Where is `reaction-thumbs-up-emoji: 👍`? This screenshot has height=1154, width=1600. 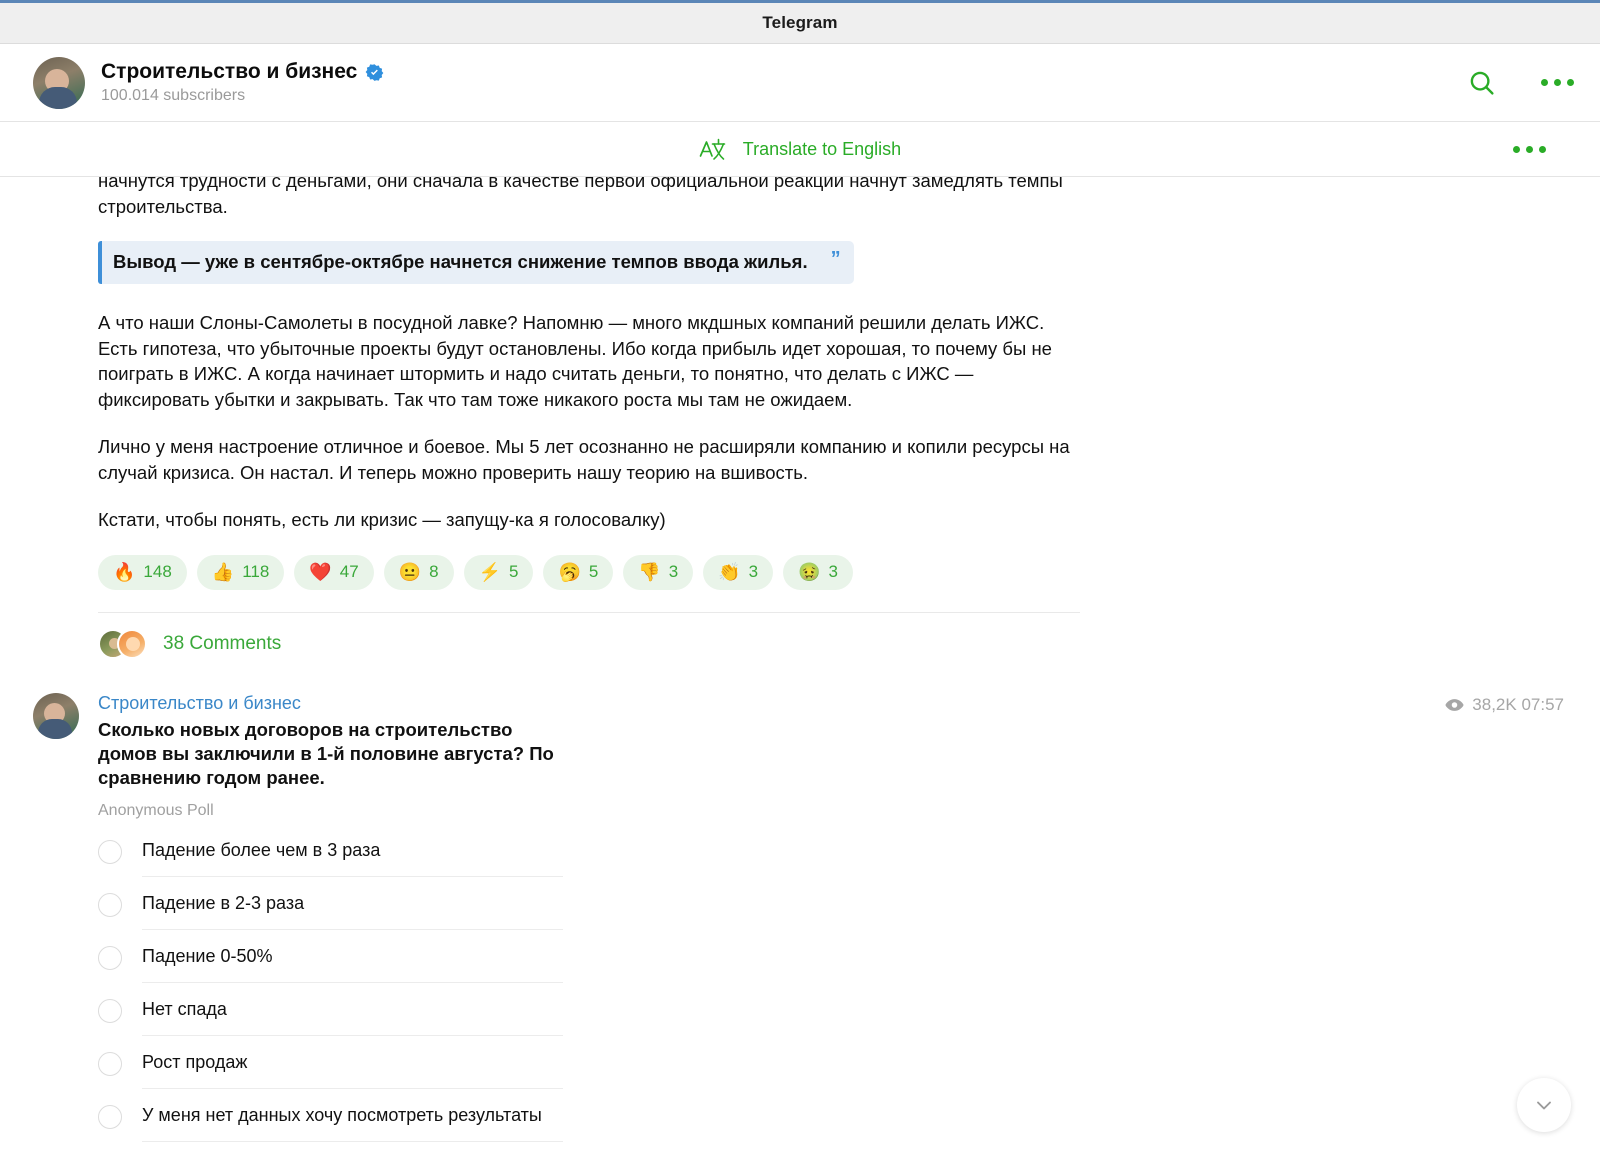 reaction-thumbs-up-emoji: 👍 is located at coordinates (223, 572).